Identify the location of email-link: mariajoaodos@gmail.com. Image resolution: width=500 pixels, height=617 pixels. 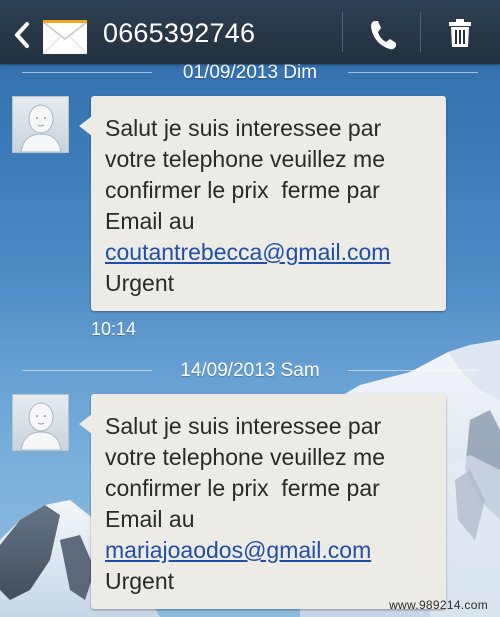
(270, 550).